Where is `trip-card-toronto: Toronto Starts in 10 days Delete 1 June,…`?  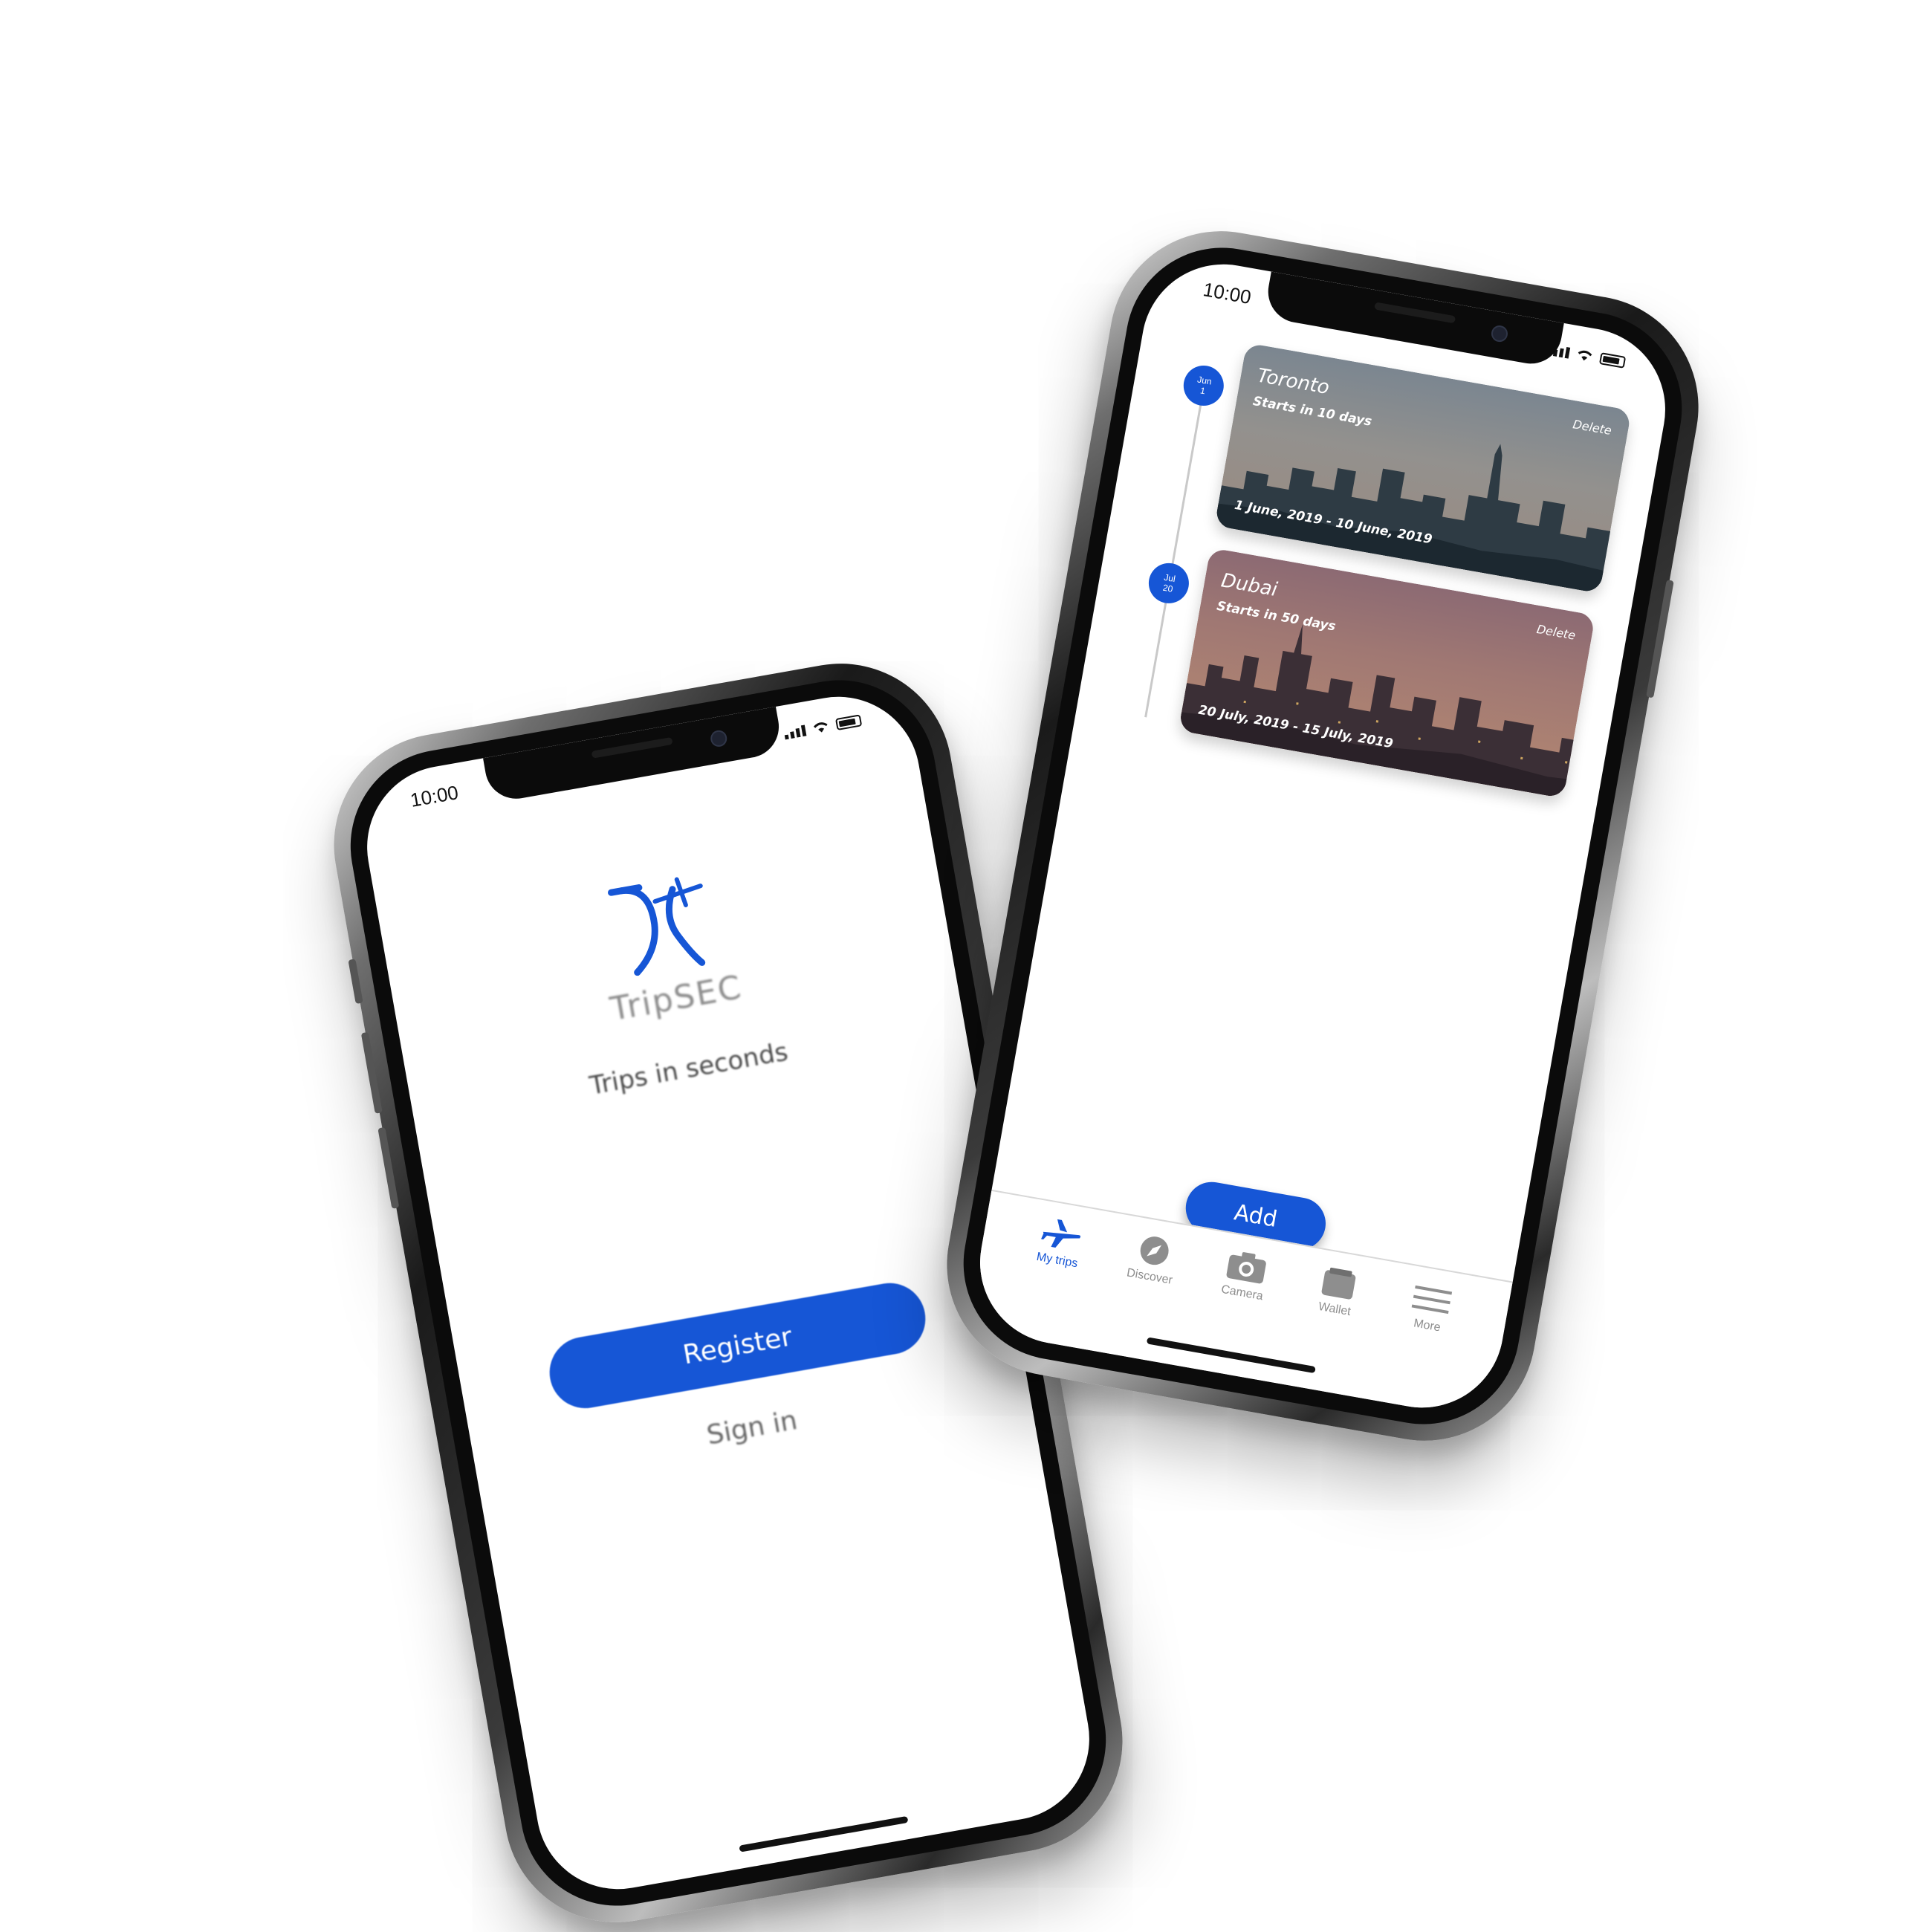
trip-card-toronto: Toronto Starts in 10 days Delete 1 June,… is located at coordinates (1423, 468).